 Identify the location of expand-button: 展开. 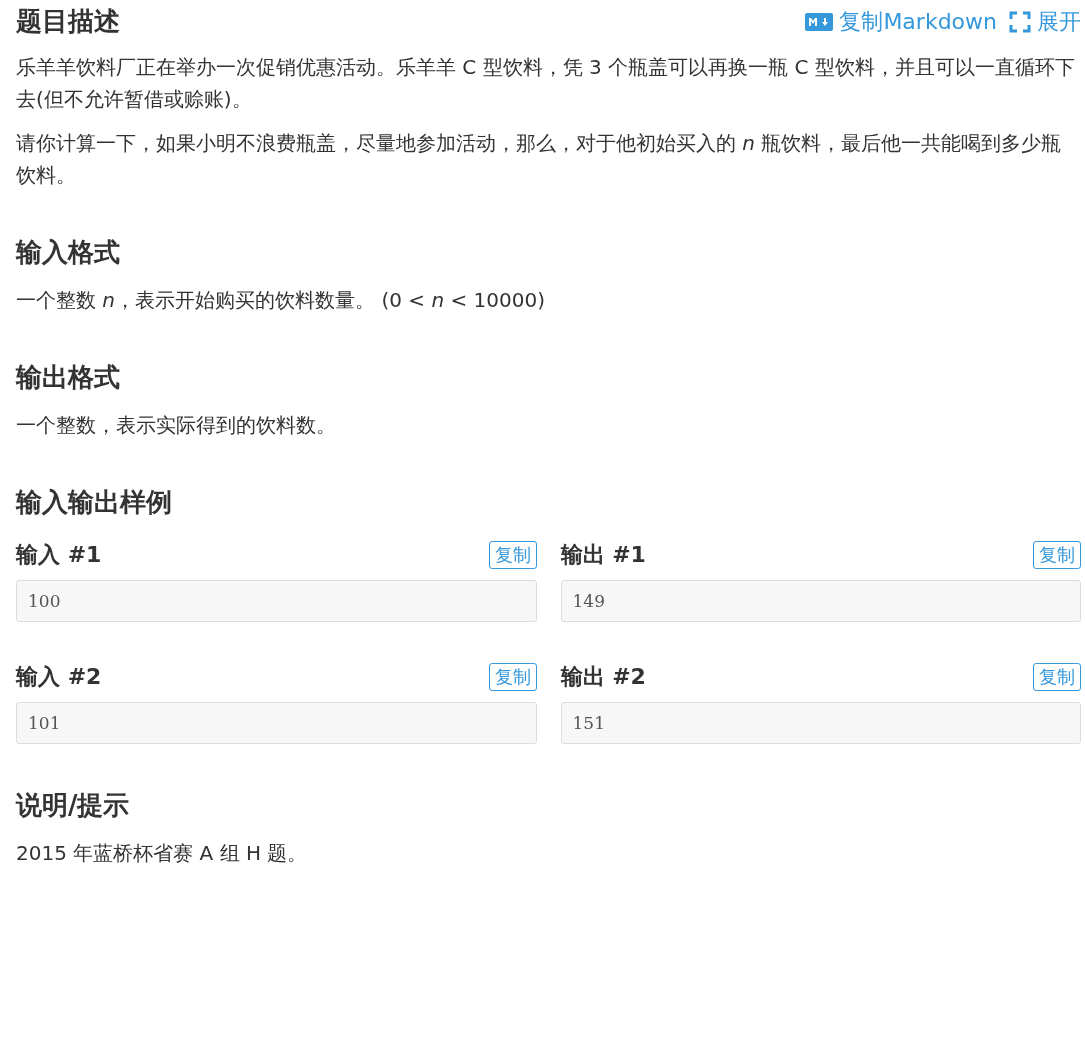
(1045, 21).